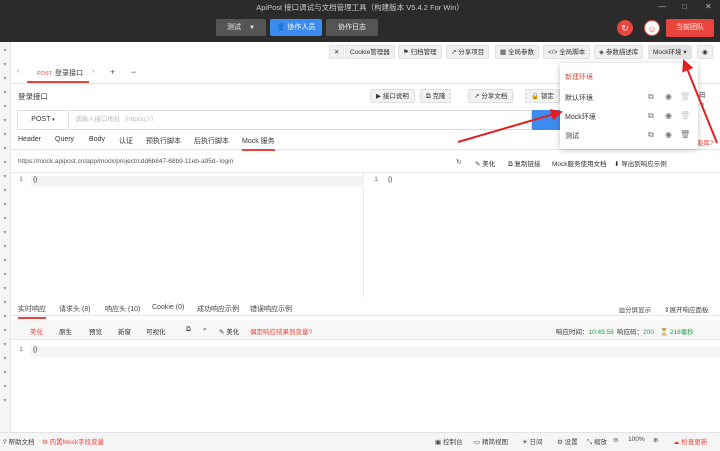 Image resolution: width=720 pixels, height=451 pixels. What do you see at coordinates (587, 101) in the screenshot?
I see `annotation-arrows` at bounding box center [587, 101].